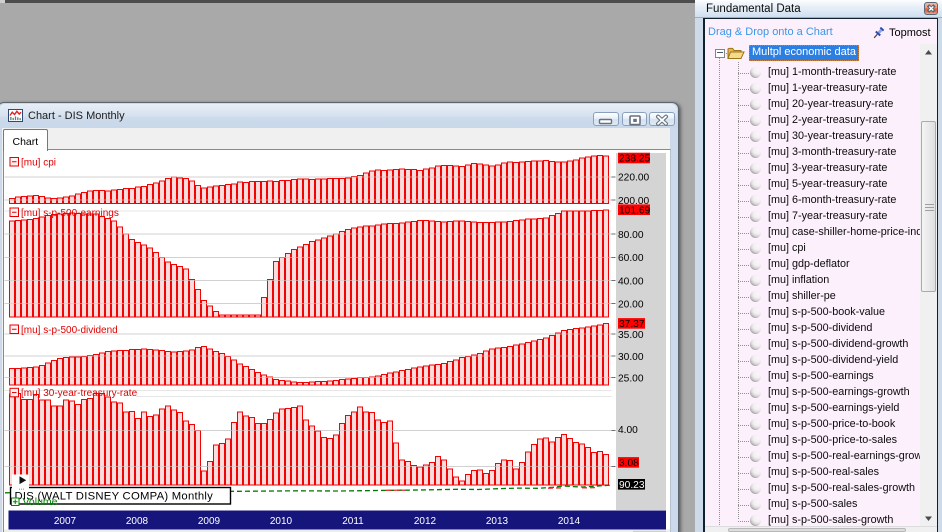  Describe the element at coordinates (69, 330) in the screenshot. I see `svg-text: [mu] s-p-500-dividend` at that location.